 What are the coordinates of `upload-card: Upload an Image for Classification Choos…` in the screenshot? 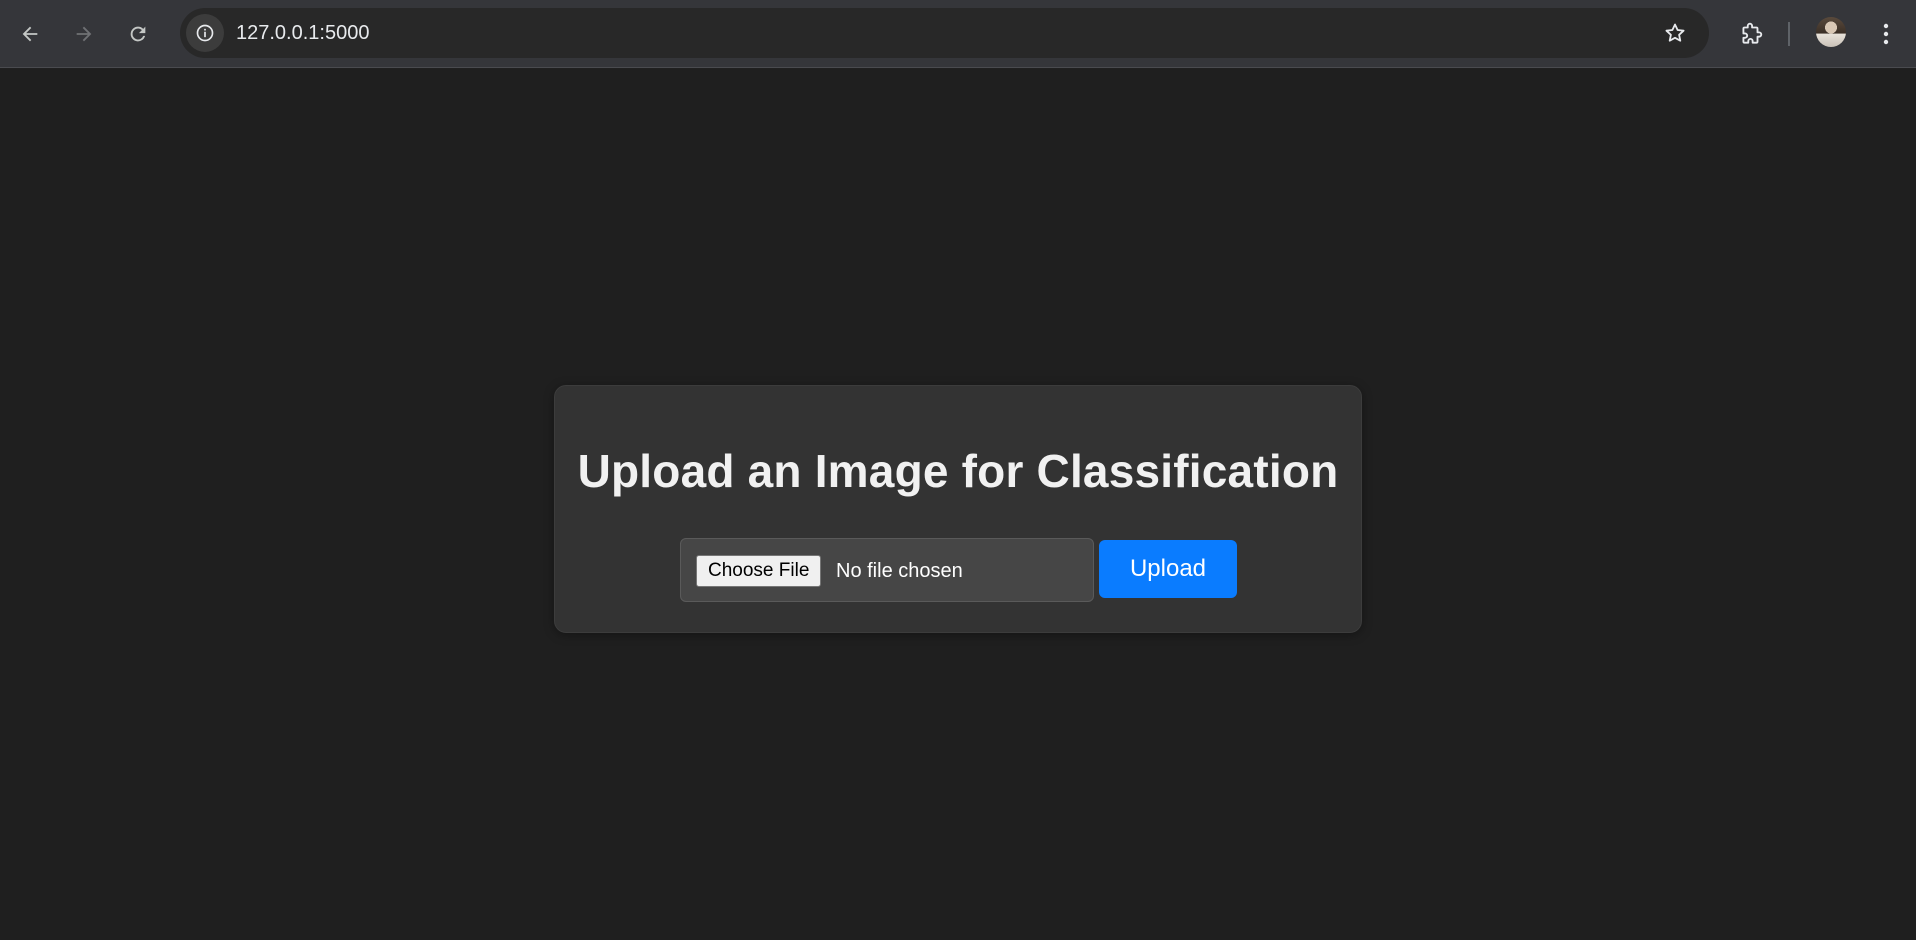 It's located at (958, 509).